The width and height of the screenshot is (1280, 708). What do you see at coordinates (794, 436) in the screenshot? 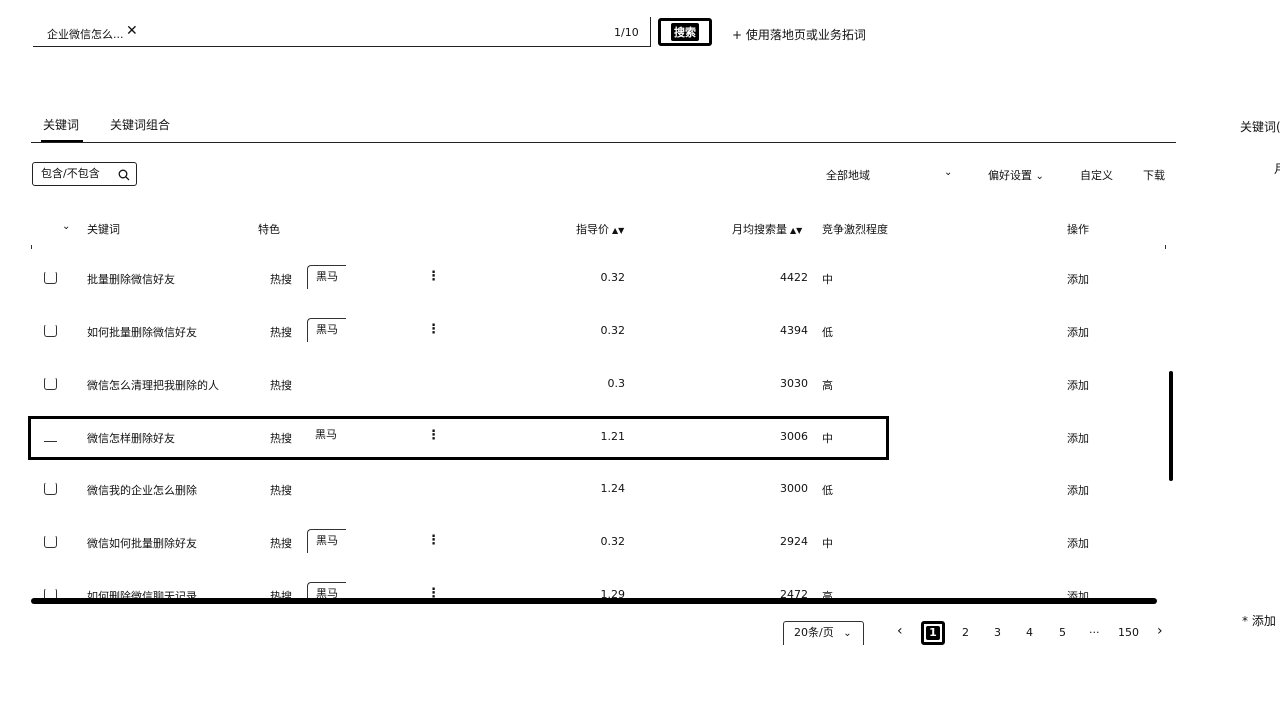
I see `row-volume: 3006` at bounding box center [794, 436].